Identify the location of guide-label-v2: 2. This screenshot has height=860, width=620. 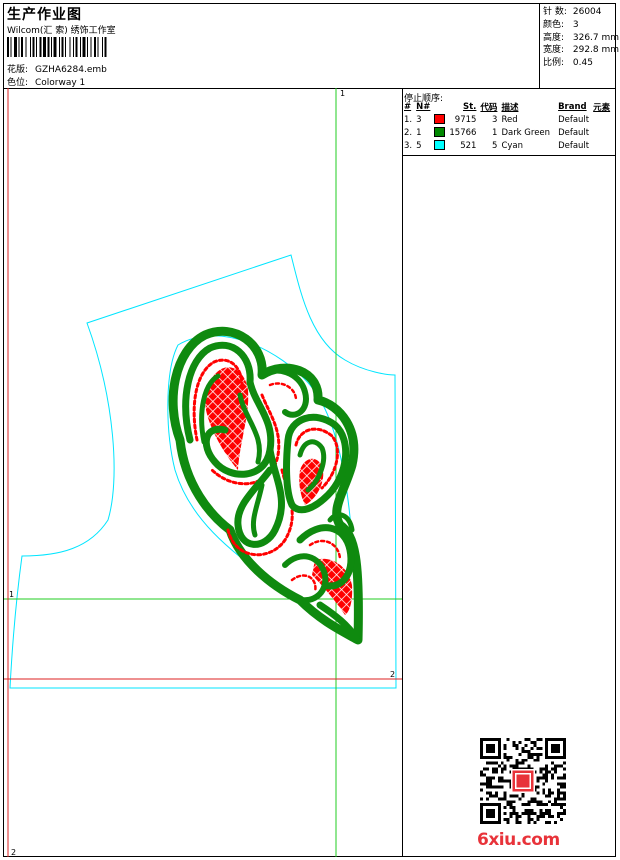
(14, 852).